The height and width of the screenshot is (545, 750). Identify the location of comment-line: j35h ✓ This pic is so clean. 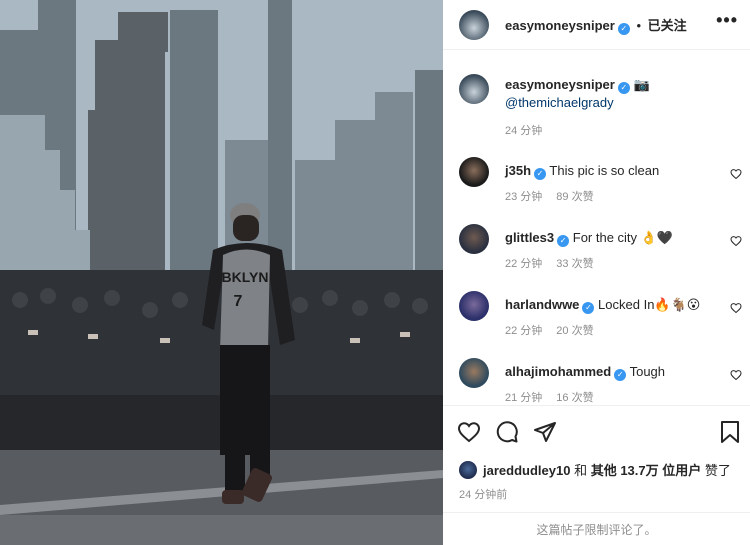
(582, 171).